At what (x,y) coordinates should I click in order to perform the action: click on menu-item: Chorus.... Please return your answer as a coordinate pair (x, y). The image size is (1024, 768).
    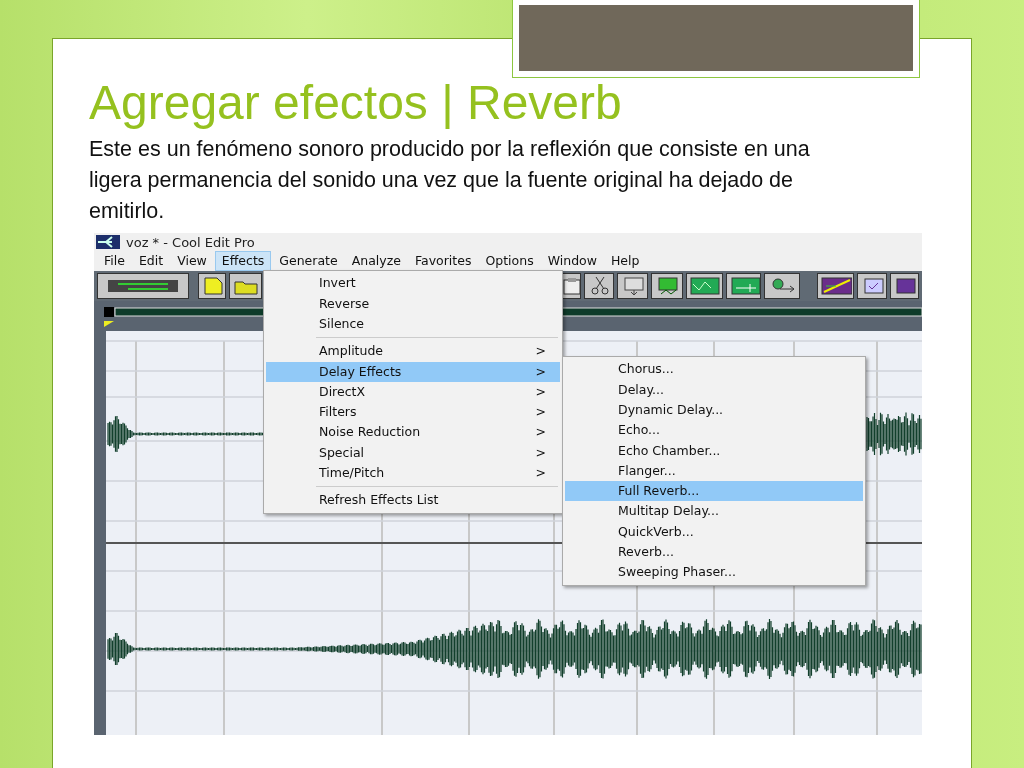
    Looking at the image, I should click on (714, 369).